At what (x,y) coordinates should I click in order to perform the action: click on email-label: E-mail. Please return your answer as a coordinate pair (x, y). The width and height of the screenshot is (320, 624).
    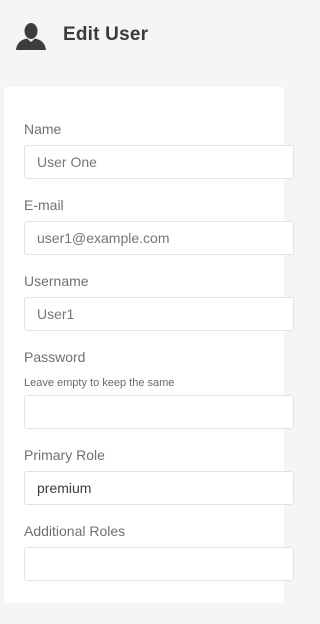
    Looking at the image, I should click on (44, 205).